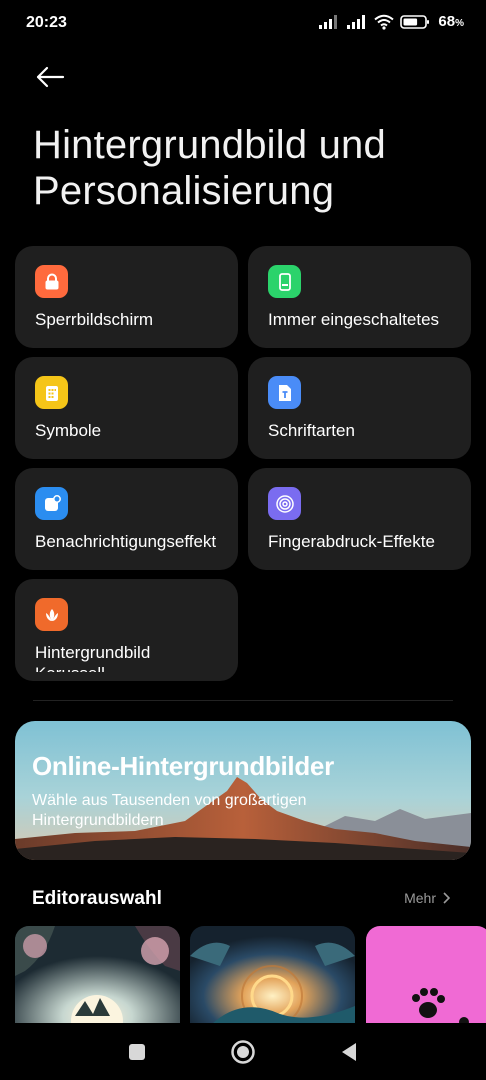  Describe the element at coordinates (51, 392) in the screenshot. I see `apps-icon` at that location.